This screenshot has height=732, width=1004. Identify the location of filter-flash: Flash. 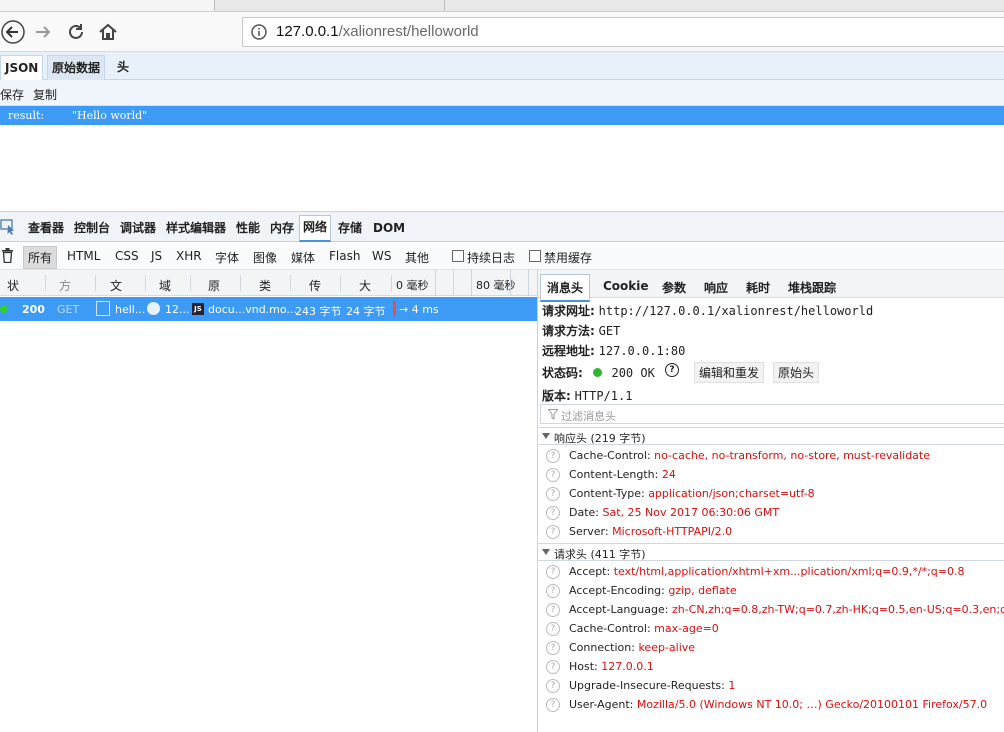
(344, 256).